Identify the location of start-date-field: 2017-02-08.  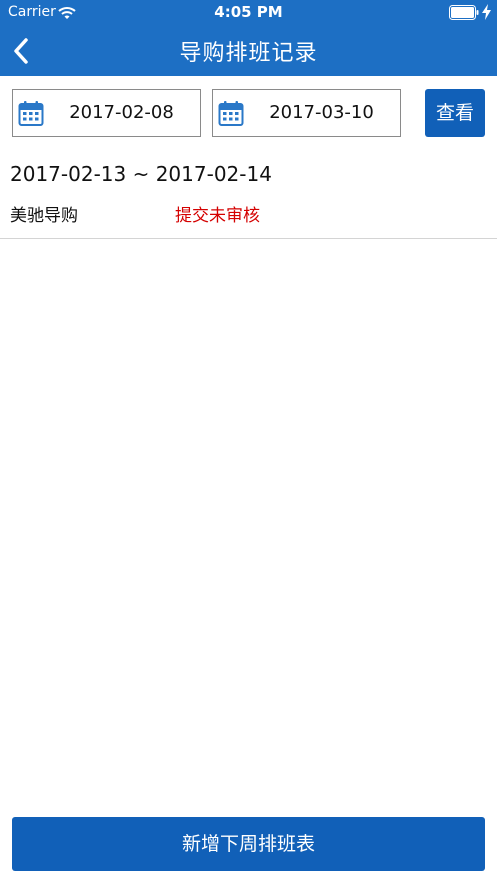
(106, 113).